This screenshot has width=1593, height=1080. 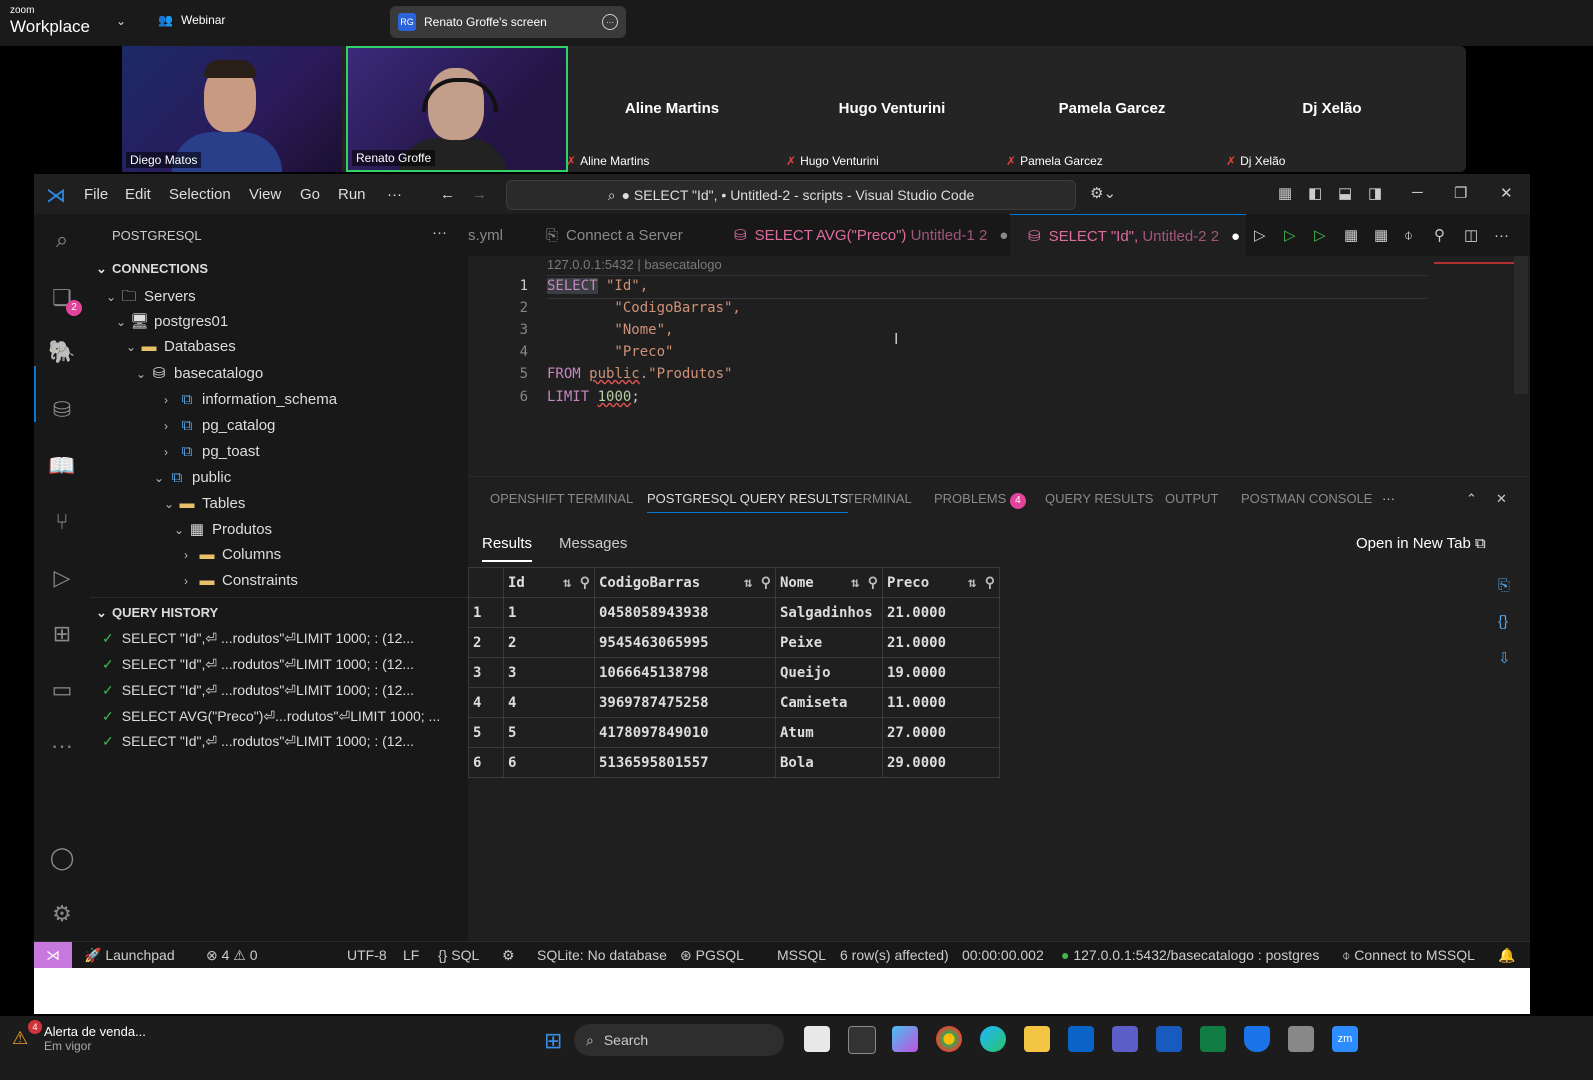 What do you see at coordinates (549, 672) in the screenshot?
I see `cell-id: 3` at bounding box center [549, 672].